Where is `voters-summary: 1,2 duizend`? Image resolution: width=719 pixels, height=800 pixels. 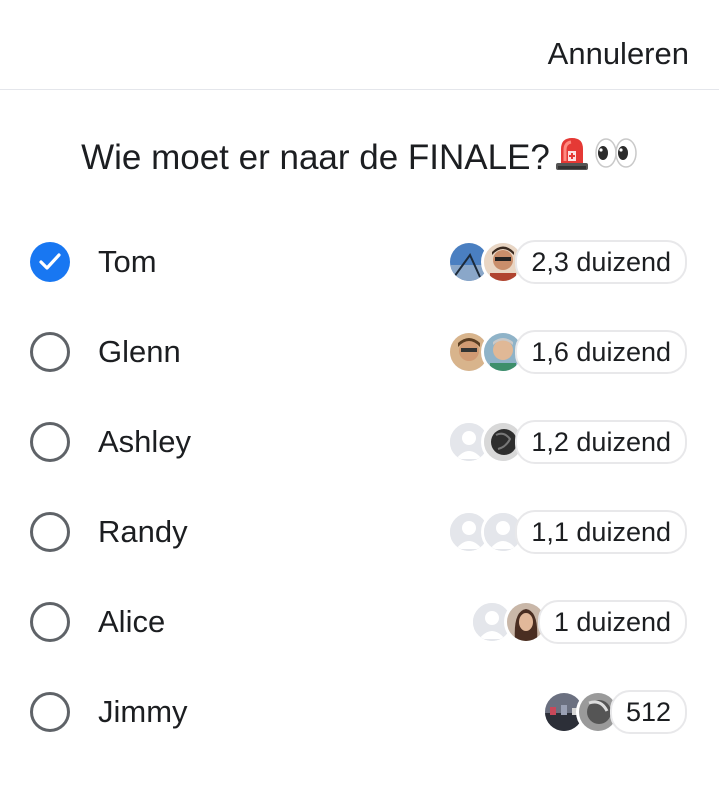 voters-summary: 1,2 duizend is located at coordinates (567, 442).